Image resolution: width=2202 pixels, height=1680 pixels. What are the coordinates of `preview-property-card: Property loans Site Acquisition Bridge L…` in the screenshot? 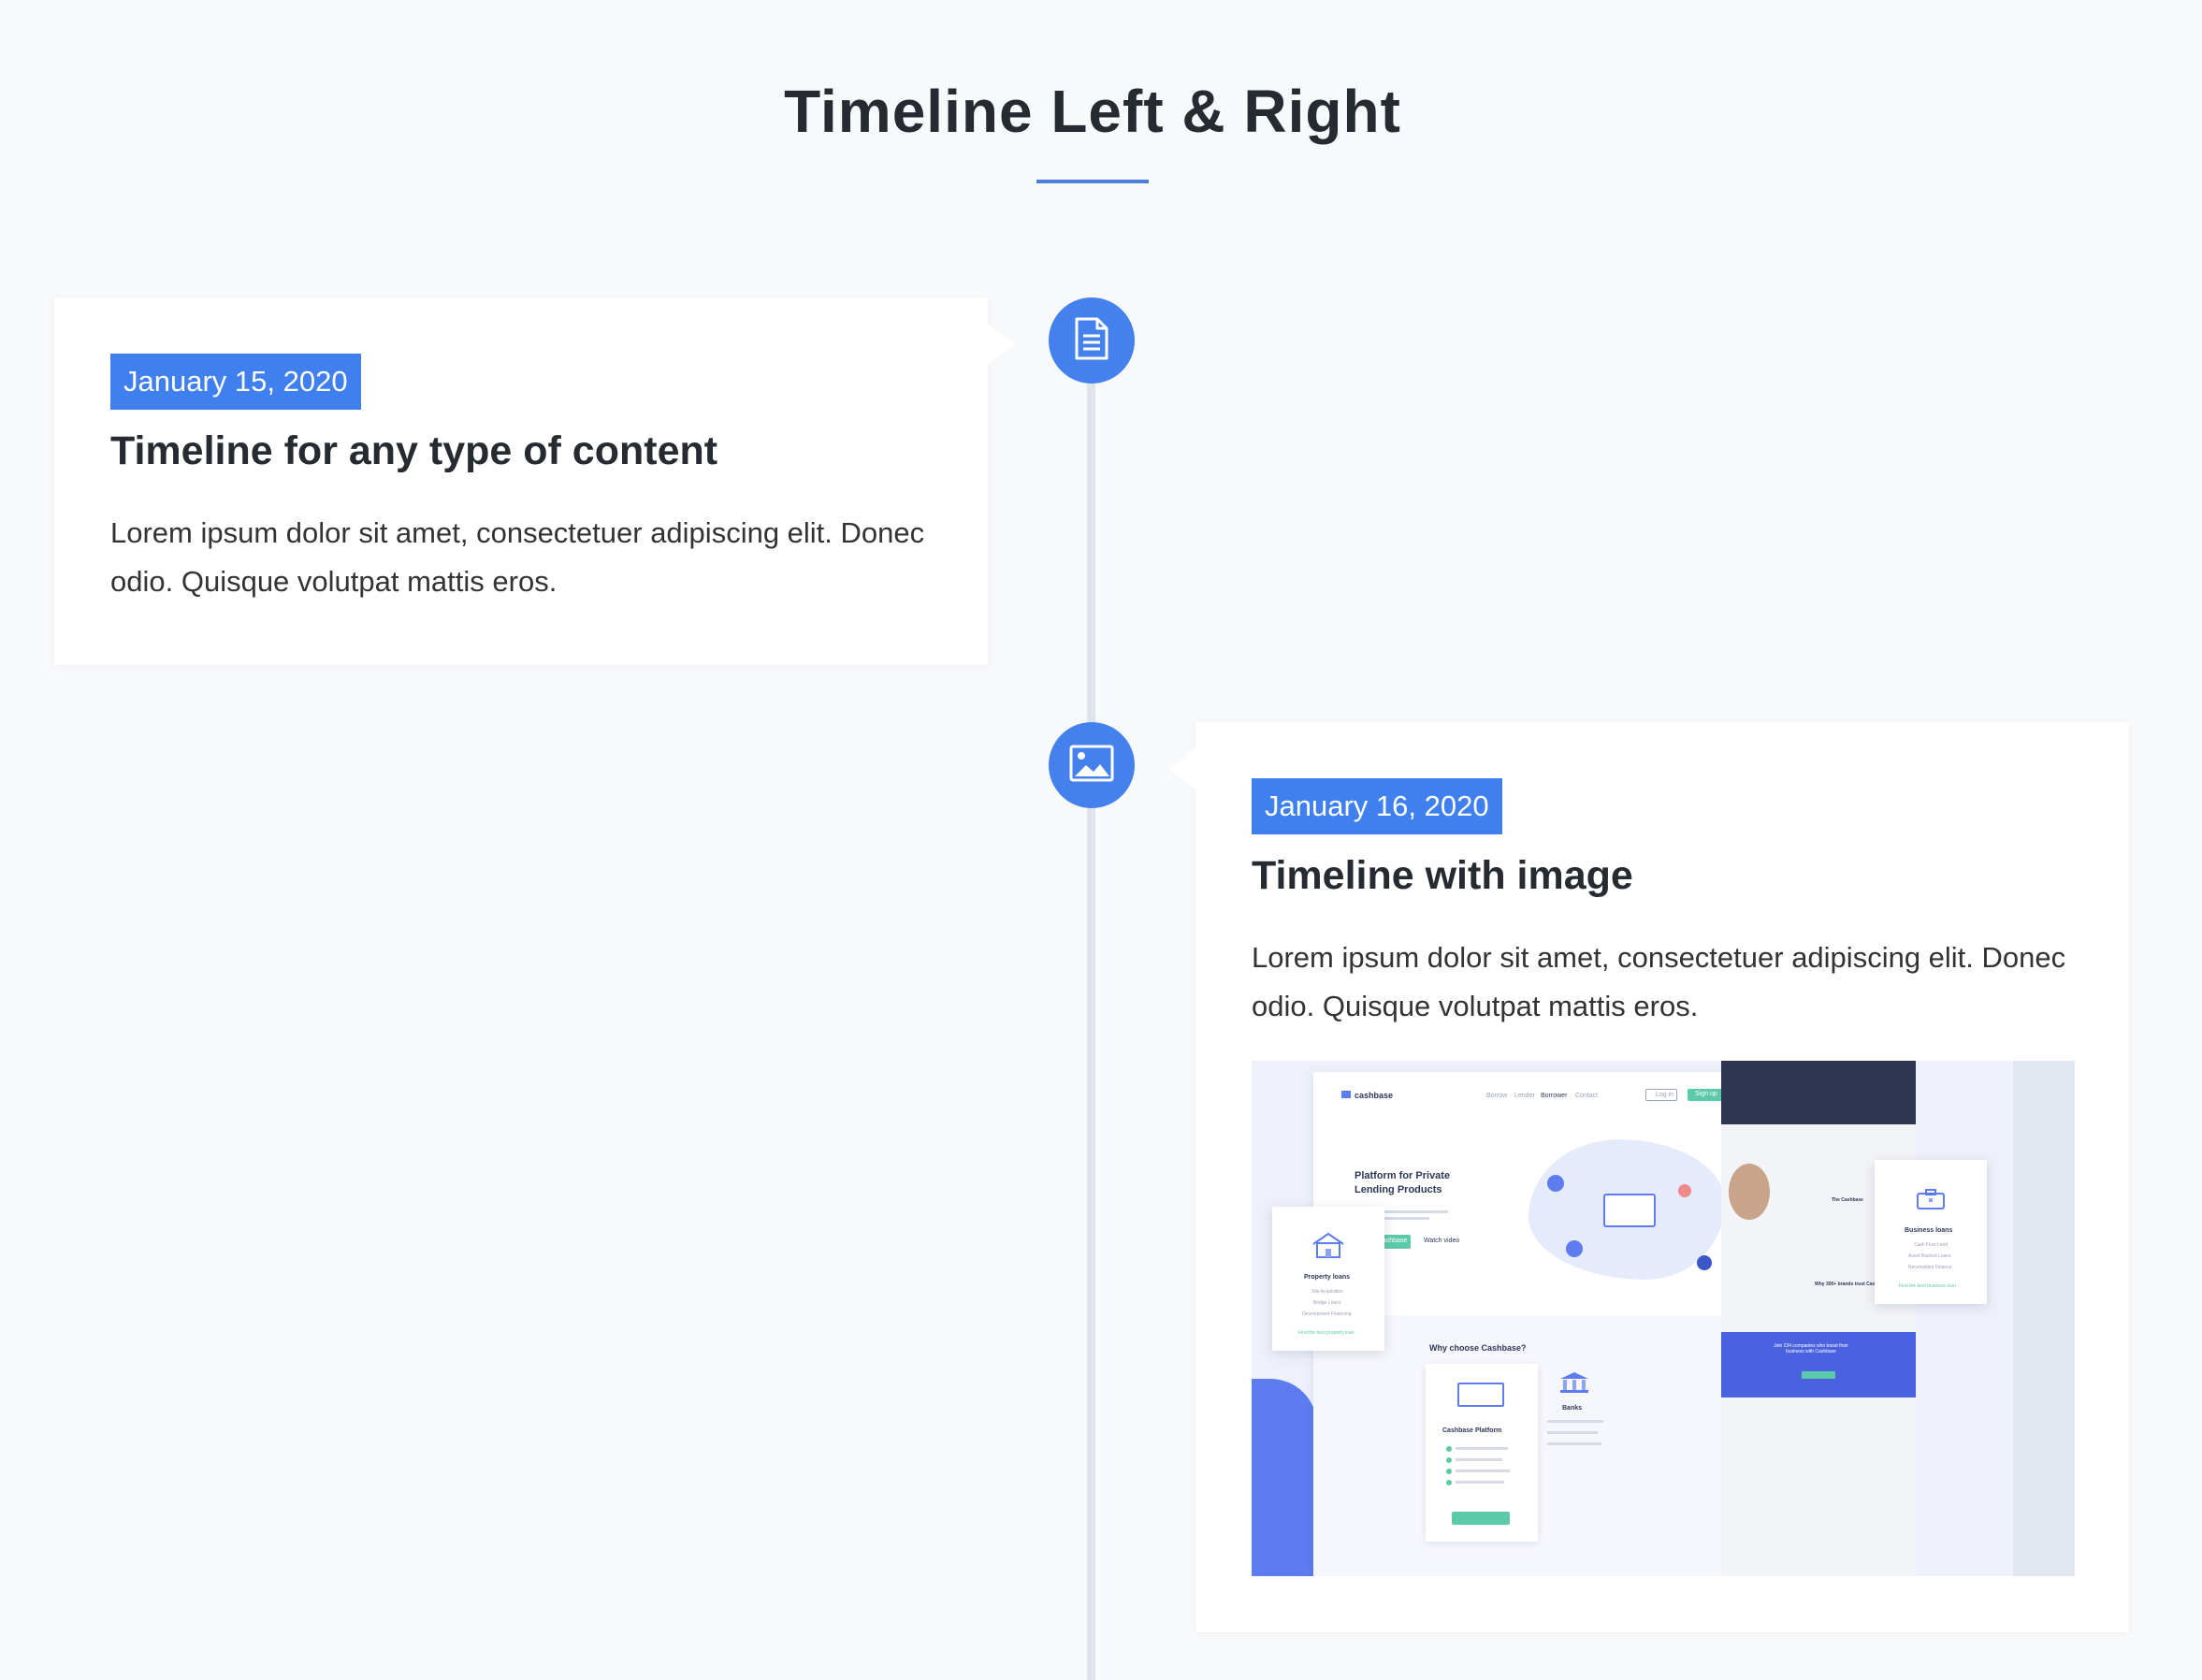 It's located at (1328, 1279).